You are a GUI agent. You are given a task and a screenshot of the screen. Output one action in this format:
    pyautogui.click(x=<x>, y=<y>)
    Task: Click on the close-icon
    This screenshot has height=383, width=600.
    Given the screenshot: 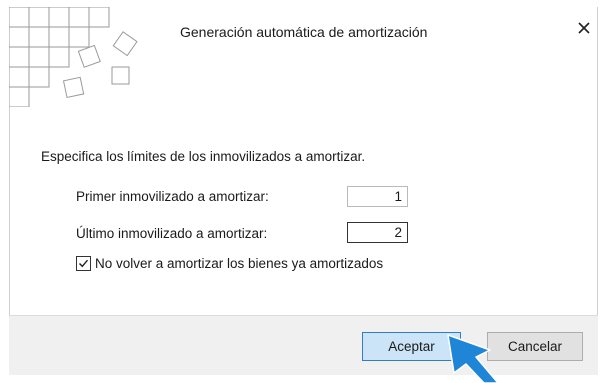 What is the action you would take?
    pyautogui.click(x=584, y=28)
    